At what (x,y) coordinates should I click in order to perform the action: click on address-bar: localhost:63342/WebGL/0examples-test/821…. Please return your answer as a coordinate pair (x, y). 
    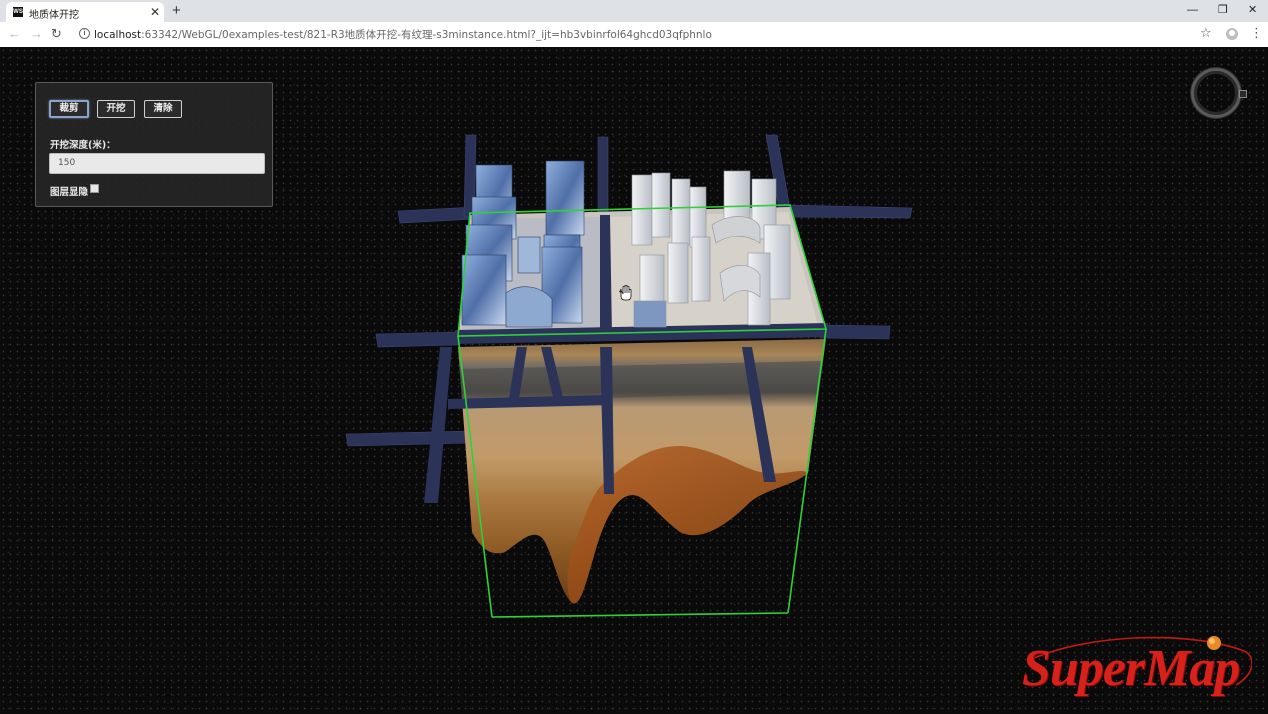
    Looking at the image, I should click on (403, 34).